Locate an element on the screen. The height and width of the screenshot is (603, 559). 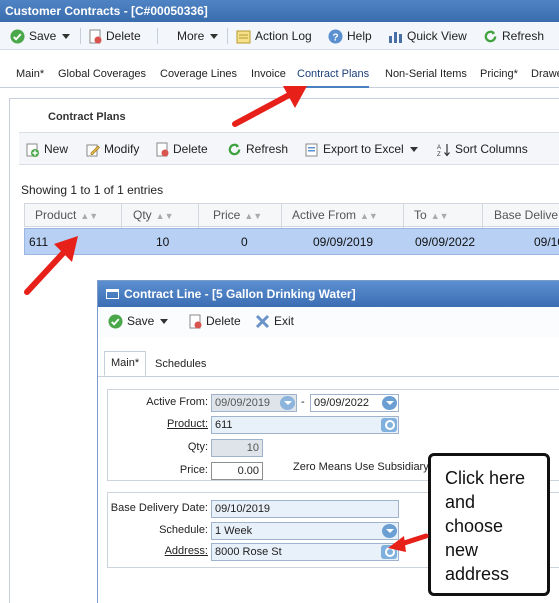
dialog-save-button: Save is located at coordinates (138, 321).